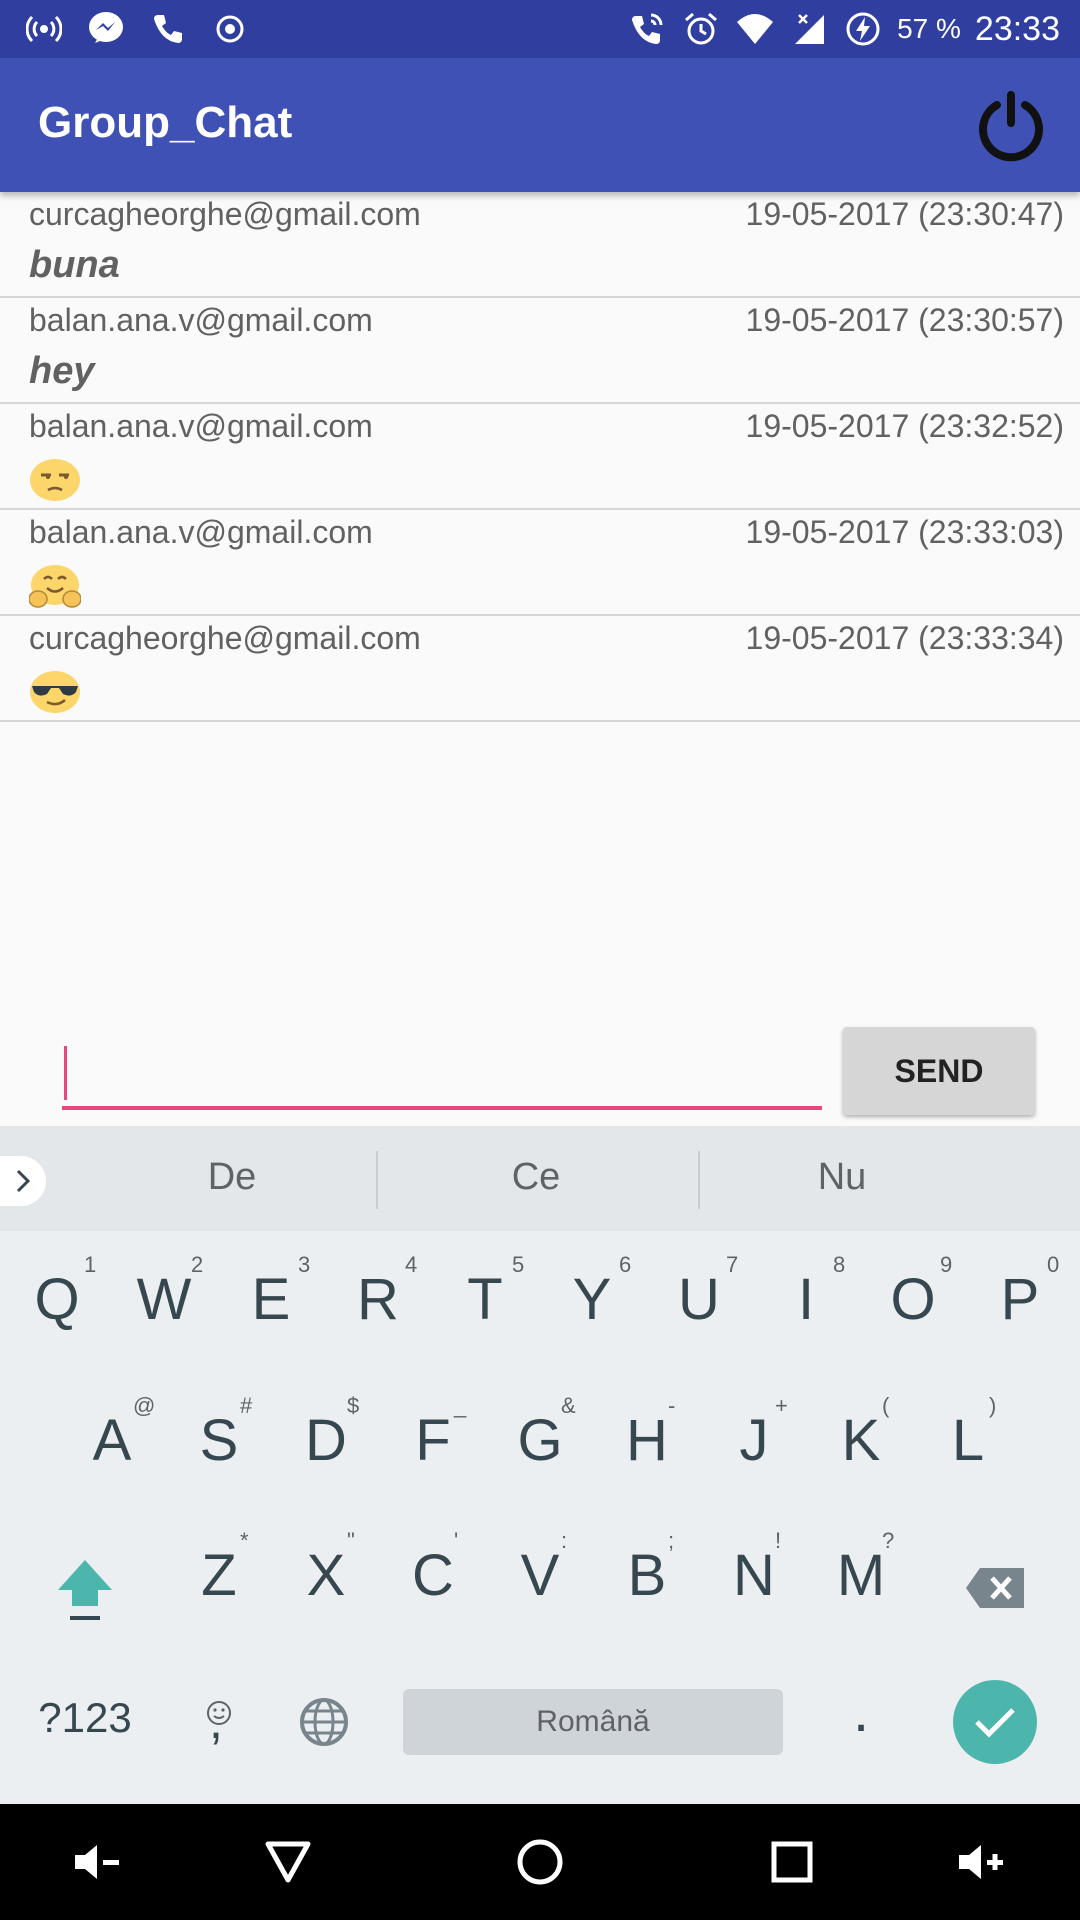  I want to click on key-hint: 2, so click(197, 1264).